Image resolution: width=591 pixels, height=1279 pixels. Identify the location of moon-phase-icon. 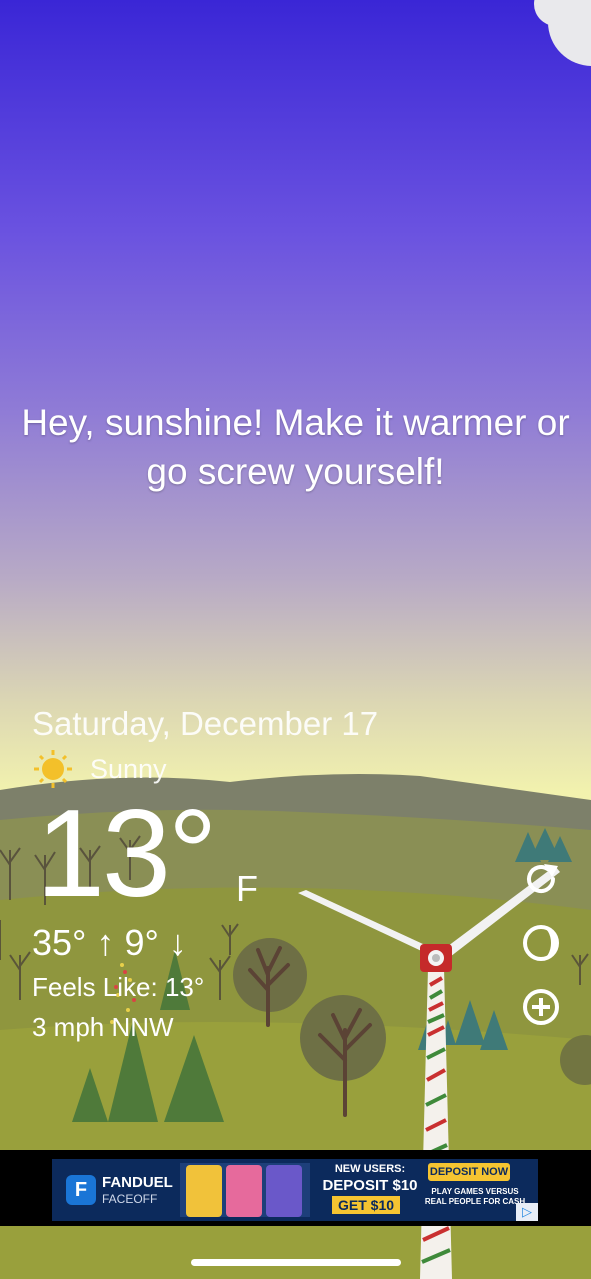
(541, 943).